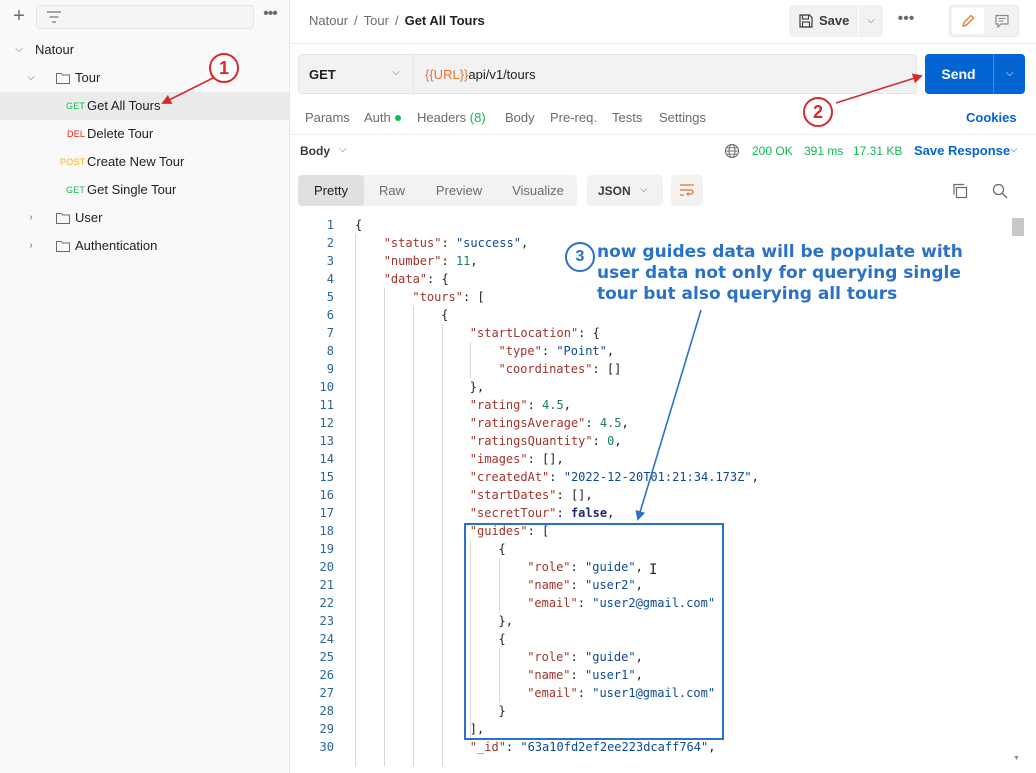 The image size is (1036, 773). Describe the element at coordinates (430, 261) in the screenshot. I see `code-text: "number": 11,` at that location.